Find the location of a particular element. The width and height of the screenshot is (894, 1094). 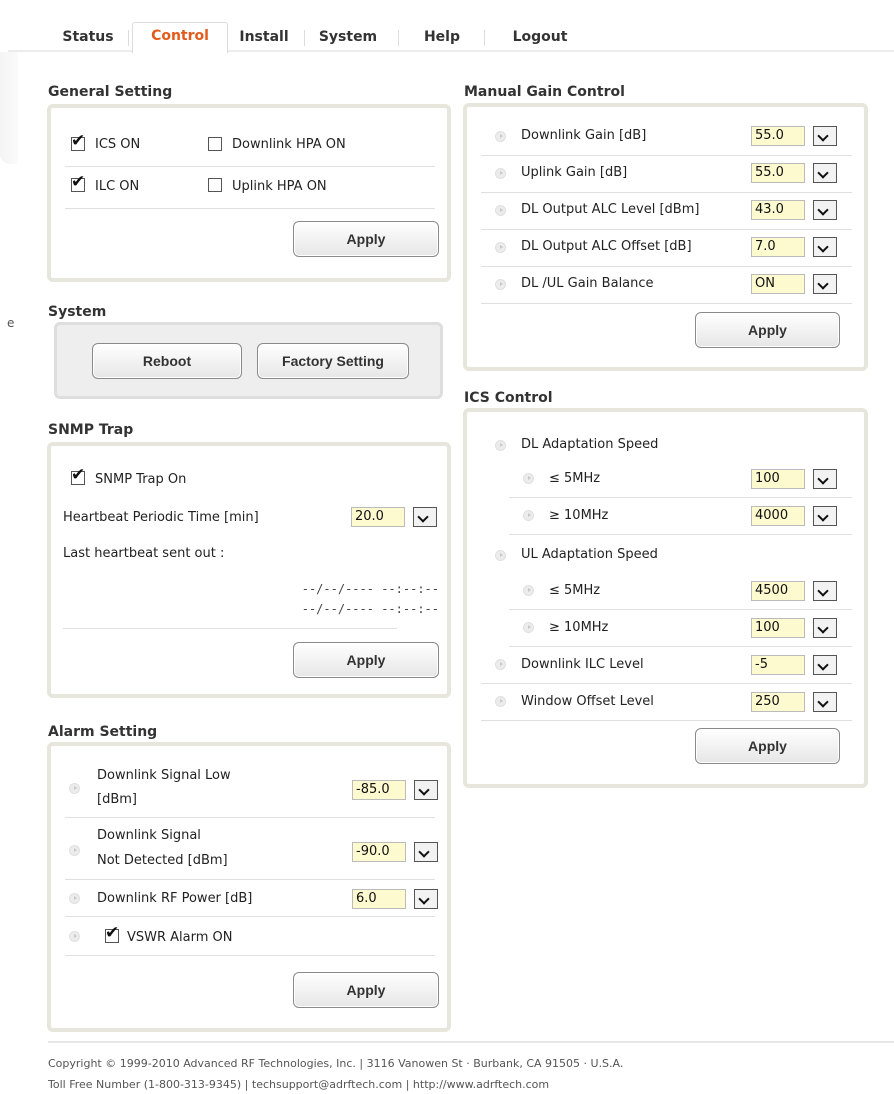

window-offset-select: 250 is located at coordinates (795, 702).